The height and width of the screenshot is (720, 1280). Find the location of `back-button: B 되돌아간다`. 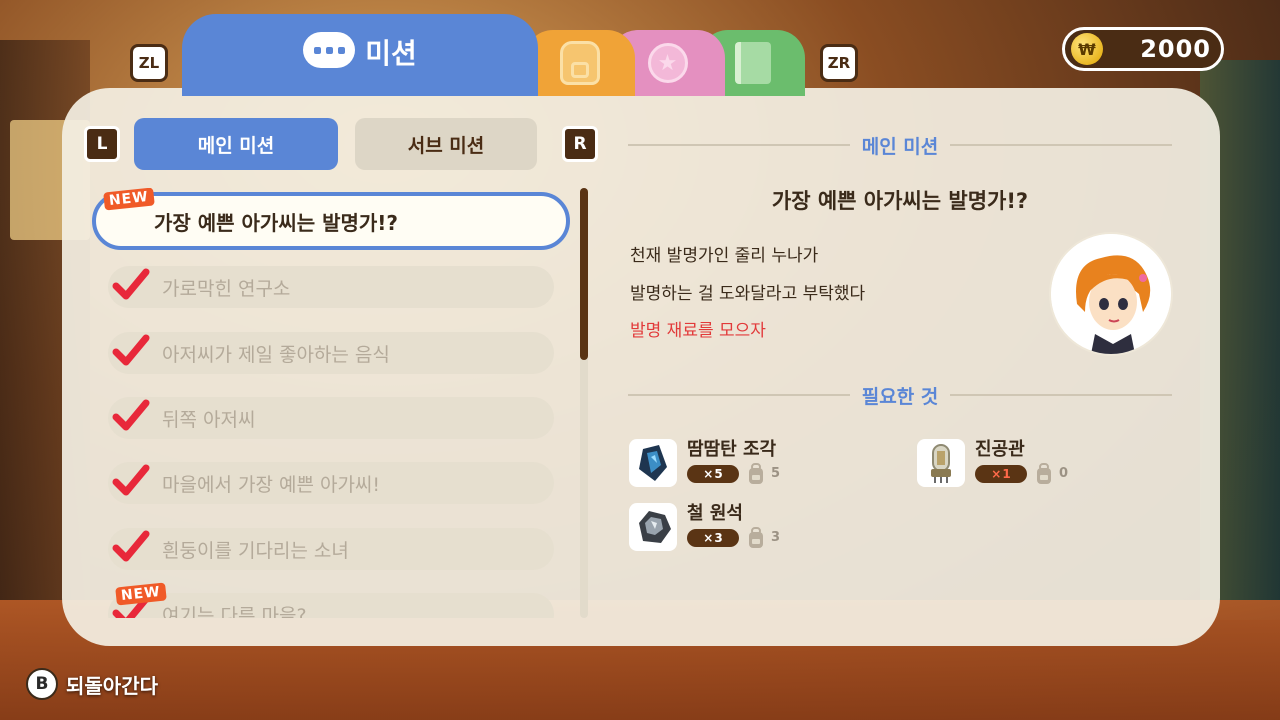

back-button: B 되돌아간다 is located at coordinates (92, 684).